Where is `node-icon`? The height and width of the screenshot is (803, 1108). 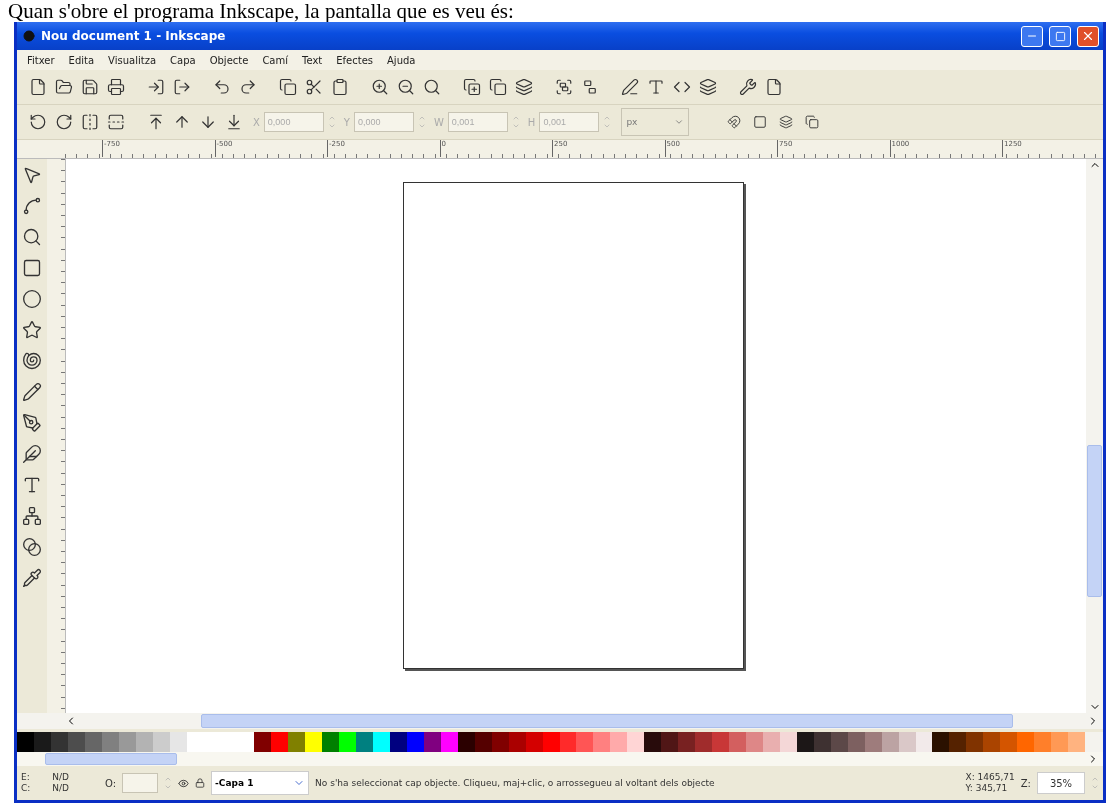 node-icon is located at coordinates (32, 206).